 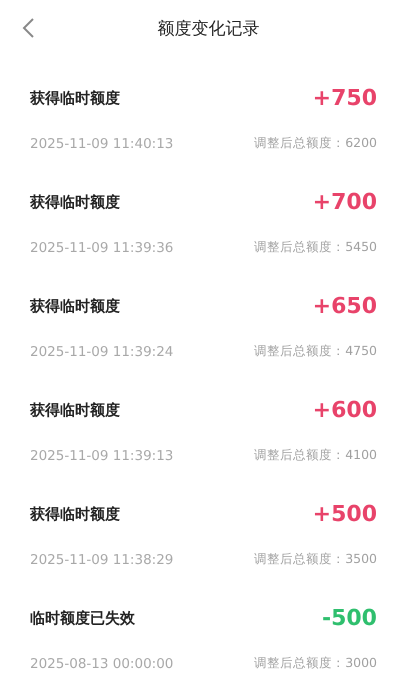 What do you see at coordinates (83, 618) in the screenshot?
I see `record-title: 临时额度已失效` at bounding box center [83, 618].